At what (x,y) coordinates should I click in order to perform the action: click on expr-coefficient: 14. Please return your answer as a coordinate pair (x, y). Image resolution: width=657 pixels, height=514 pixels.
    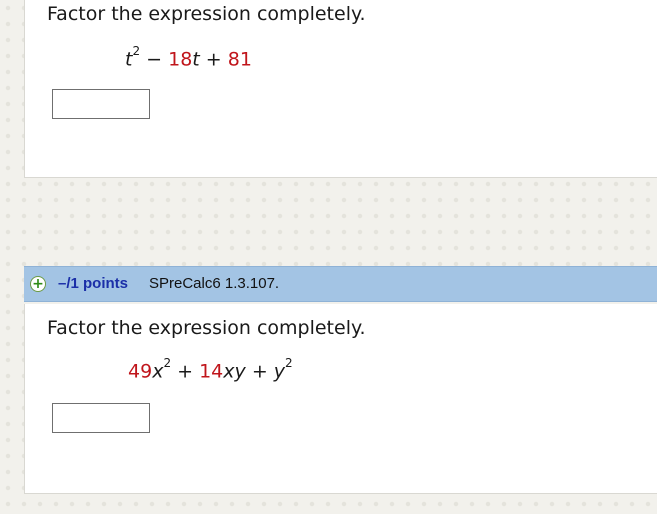
    Looking at the image, I should click on (211, 371).